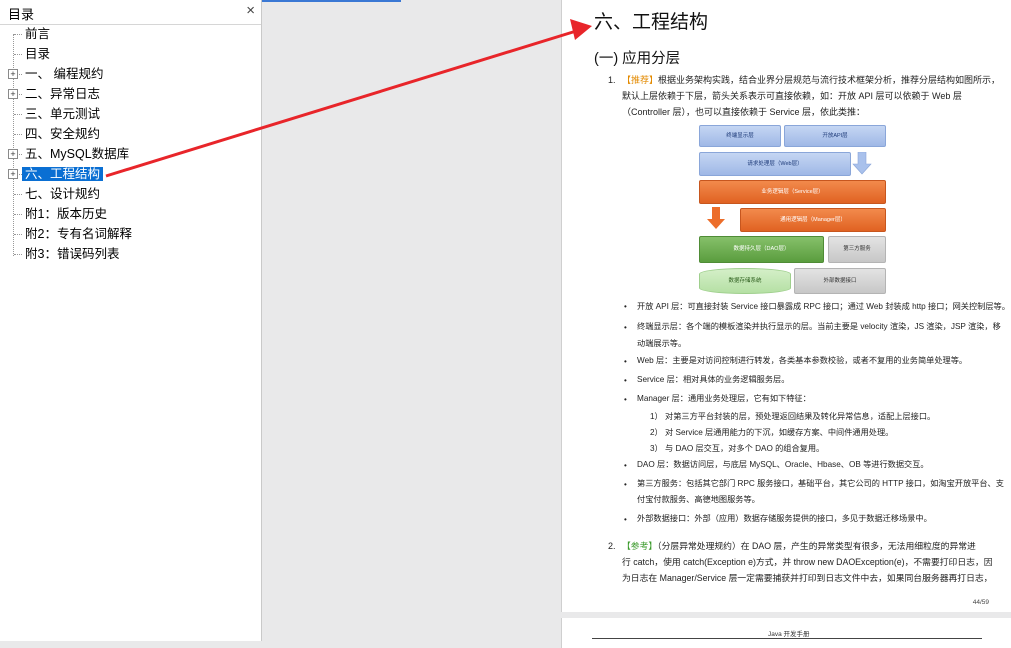 The height and width of the screenshot is (648, 1011). I want to click on toc-item-label: 七、设计规约, so click(63, 194).